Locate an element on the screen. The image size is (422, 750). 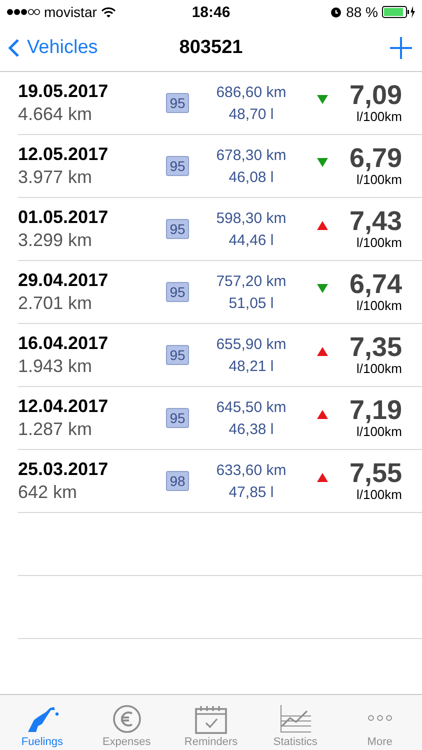
fueling-row: 25.03.2017 642 km 98 633,60 km 47,85 l 7,55 l/100km is located at coordinates (220, 481).